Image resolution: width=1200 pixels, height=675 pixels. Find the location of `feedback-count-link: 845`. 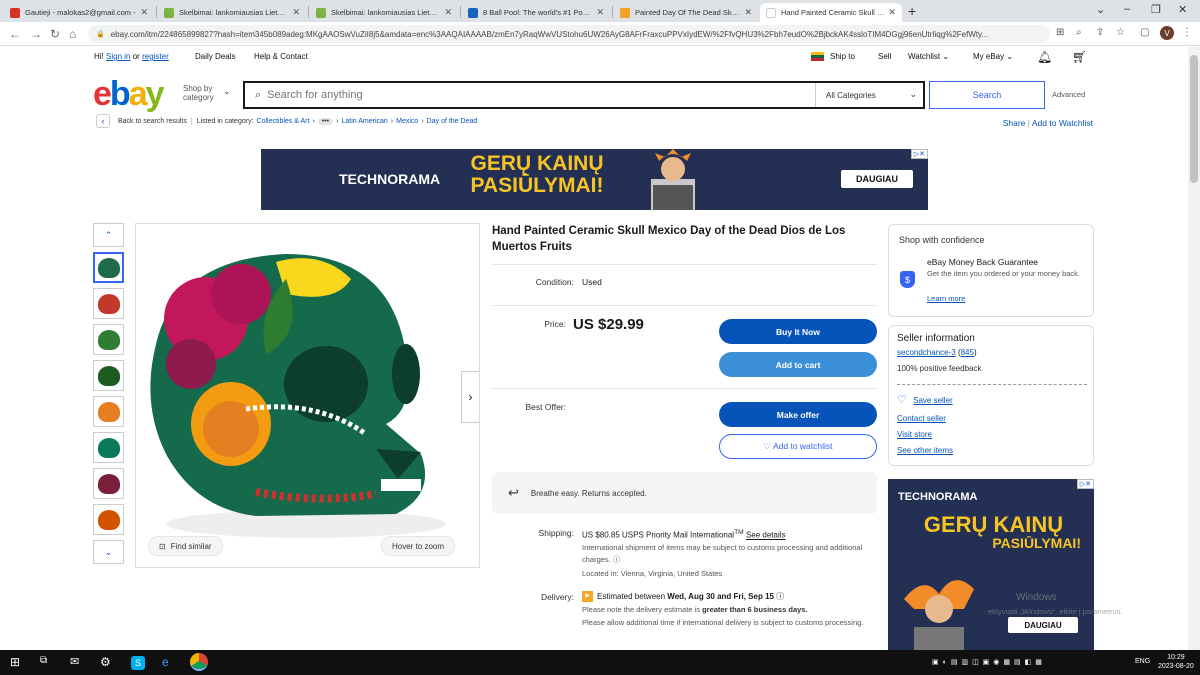

feedback-count-link: 845 is located at coordinates (967, 352).